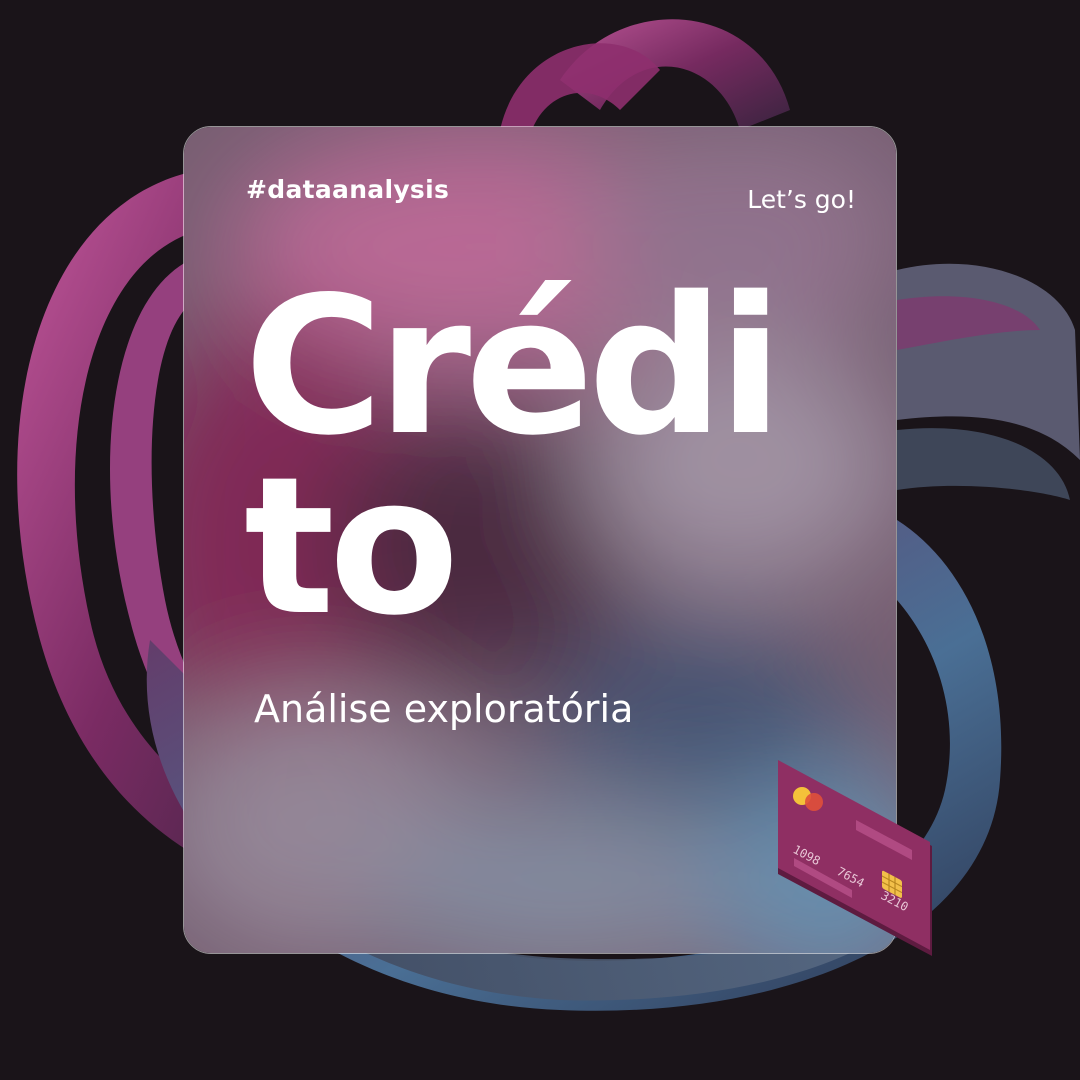 Image resolution: width=1080 pixels, height=1080 pixels. What do you see at coordinates (801, 199) in the screenshot?
I see `lets-go-label: Let’s go!` at bounding box center [801, 199].